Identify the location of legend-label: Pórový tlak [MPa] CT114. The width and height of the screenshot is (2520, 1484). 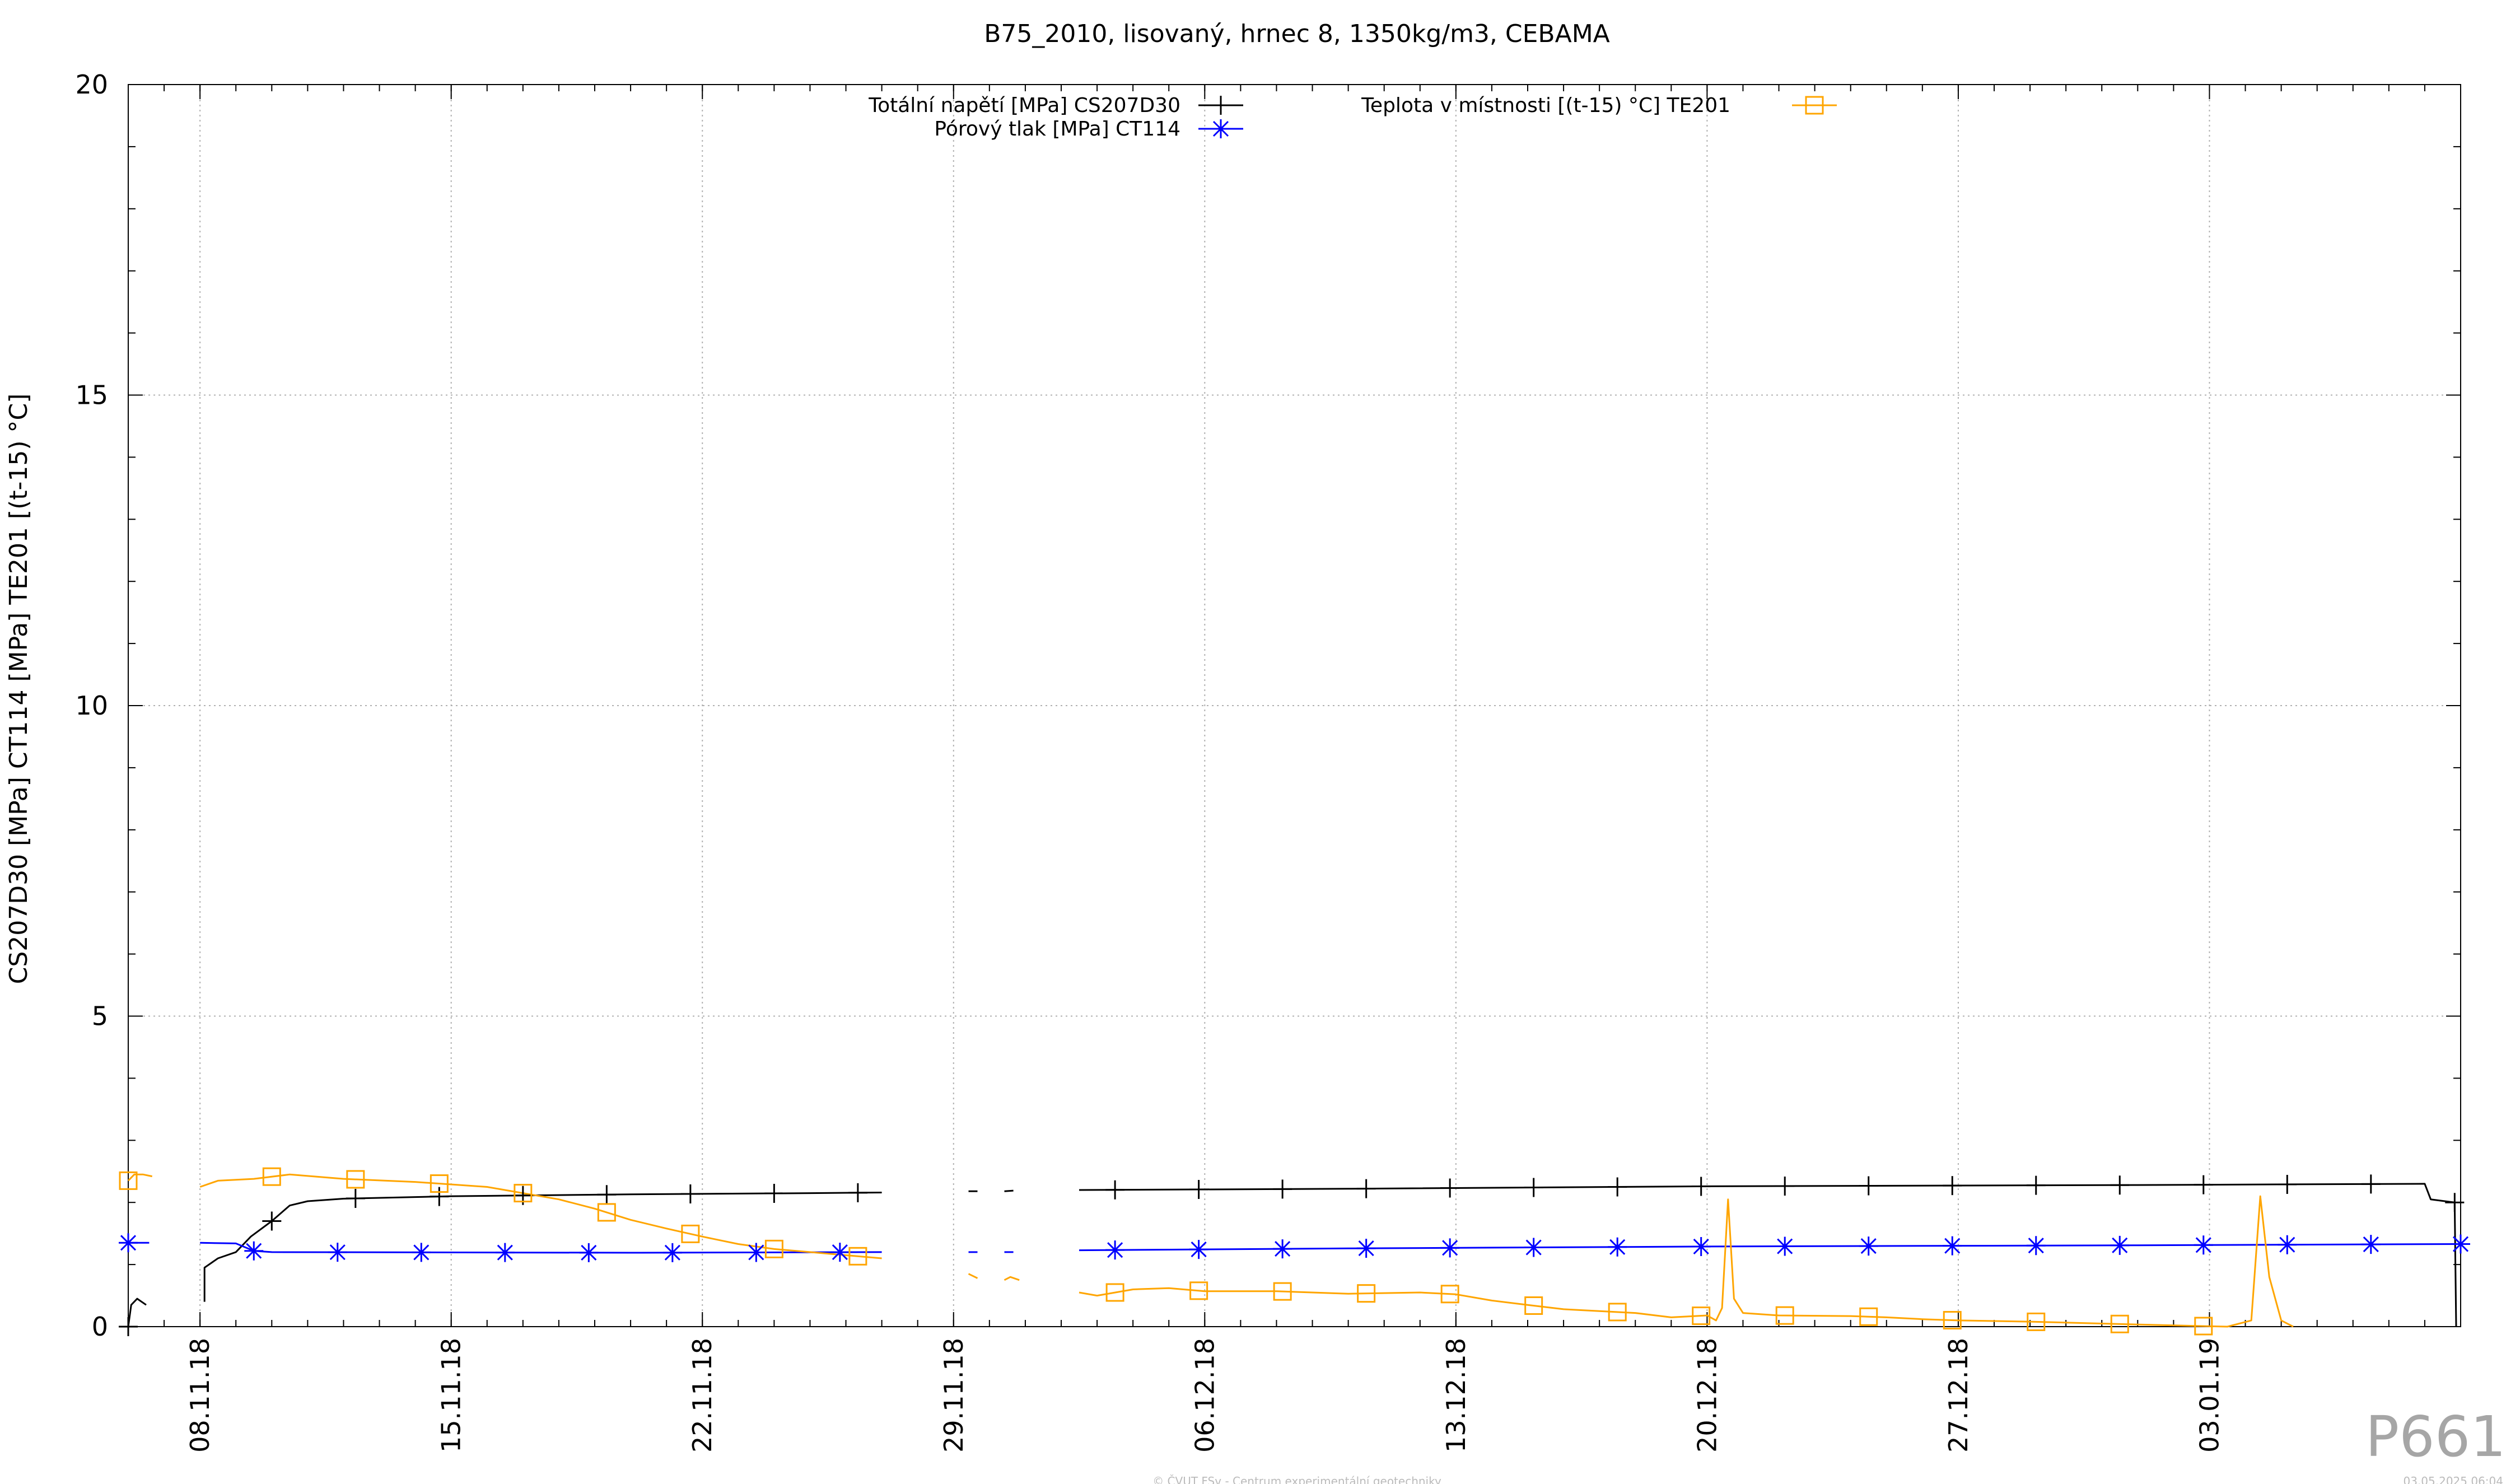
(1057, 129).